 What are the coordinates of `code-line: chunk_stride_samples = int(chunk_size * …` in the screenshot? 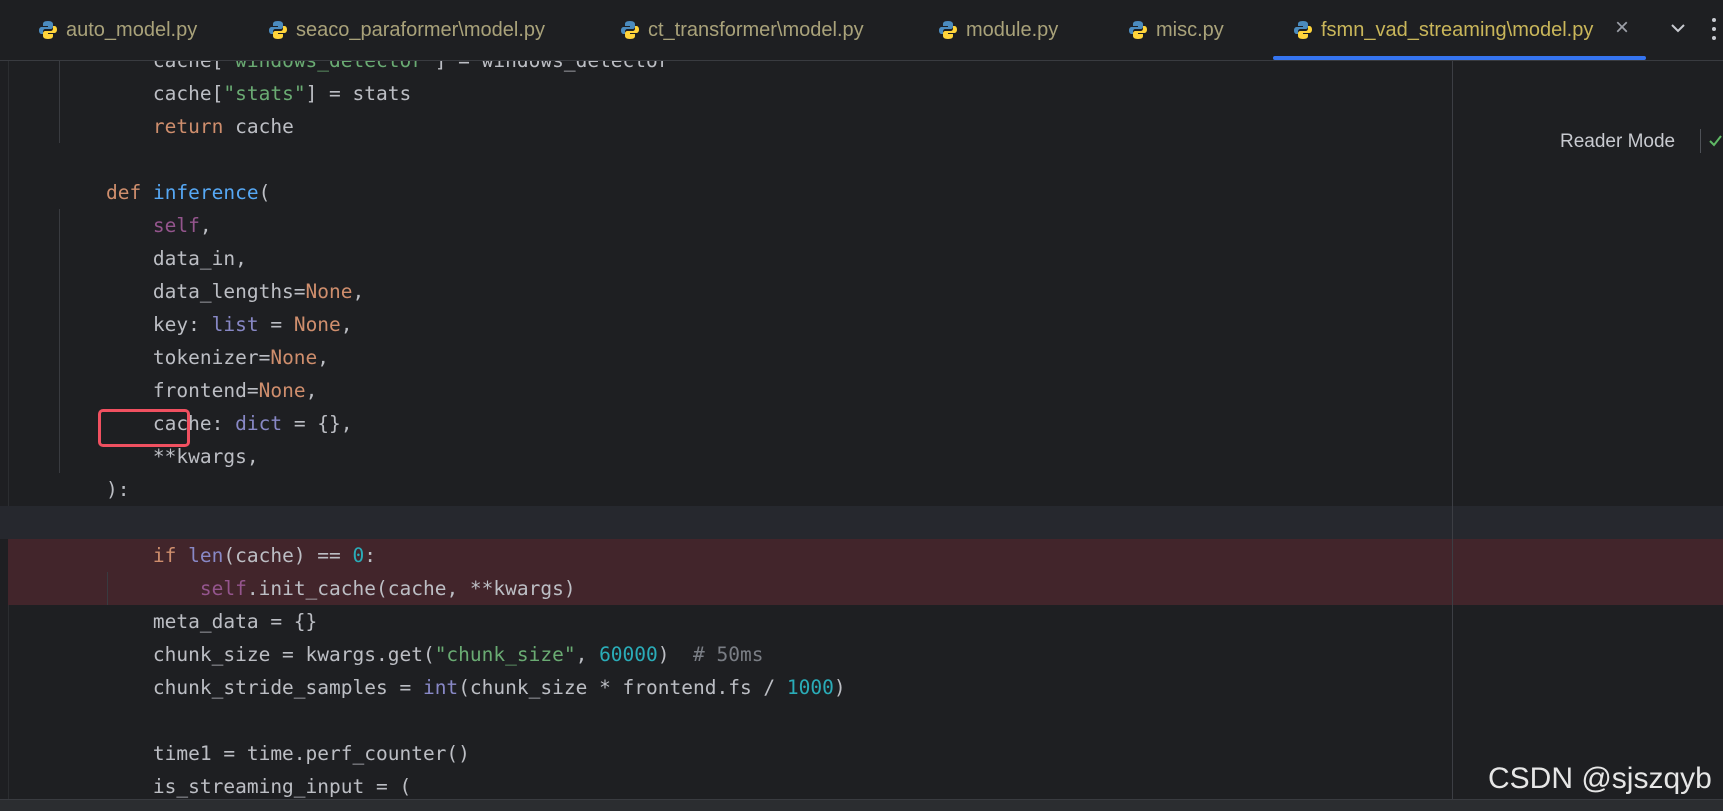 It's located at (452, 687).